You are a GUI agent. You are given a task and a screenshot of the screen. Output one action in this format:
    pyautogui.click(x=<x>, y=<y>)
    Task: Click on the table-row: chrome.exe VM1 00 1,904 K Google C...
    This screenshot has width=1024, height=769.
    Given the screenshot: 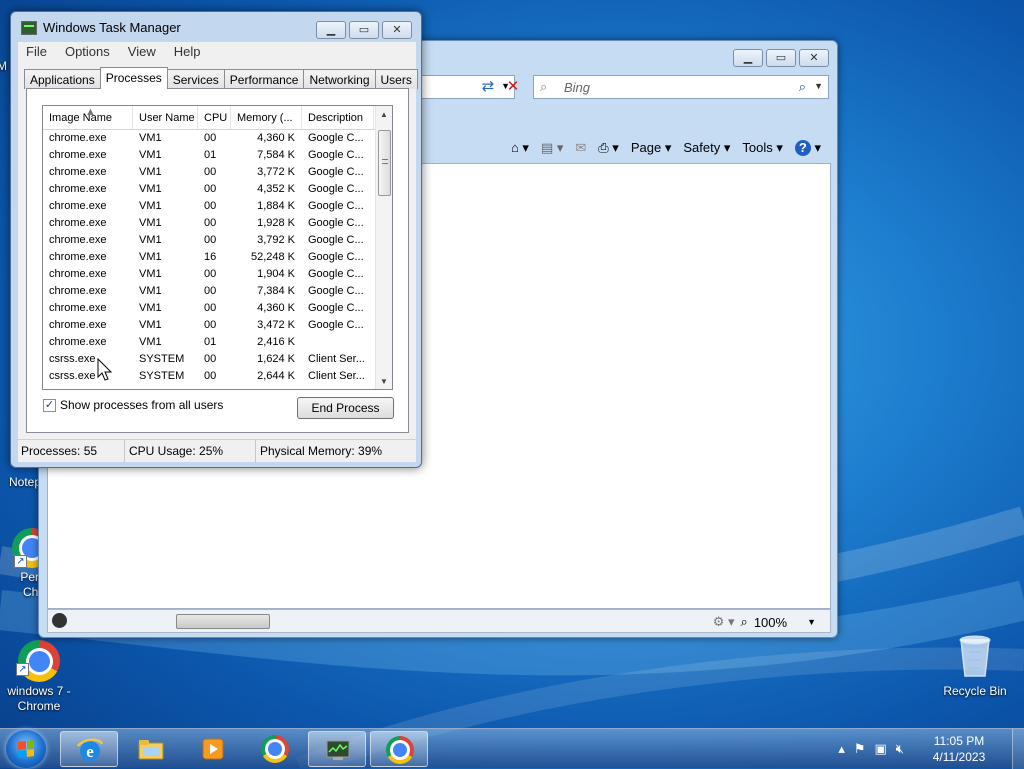 What is the action you would take?
    pyautogui.click(x=217, y=274)
    